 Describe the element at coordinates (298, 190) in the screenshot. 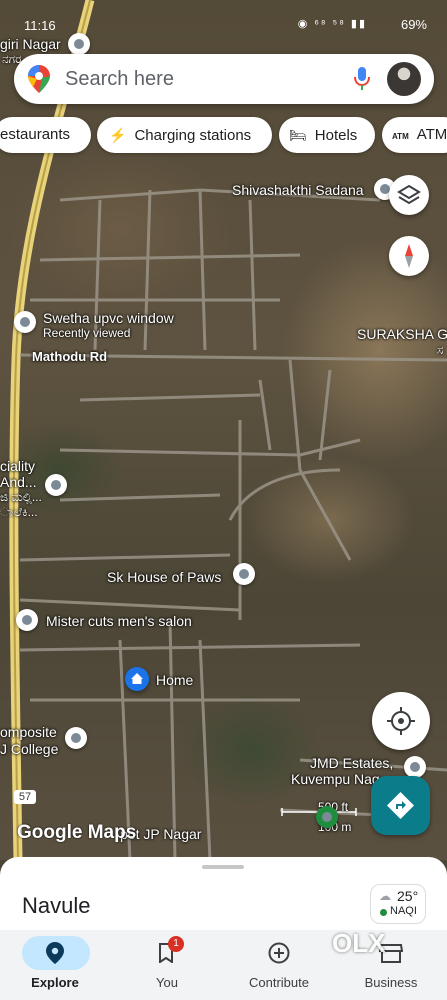

I see `map-label-shivashakthi: Shivashakthi Sadana` at that location.